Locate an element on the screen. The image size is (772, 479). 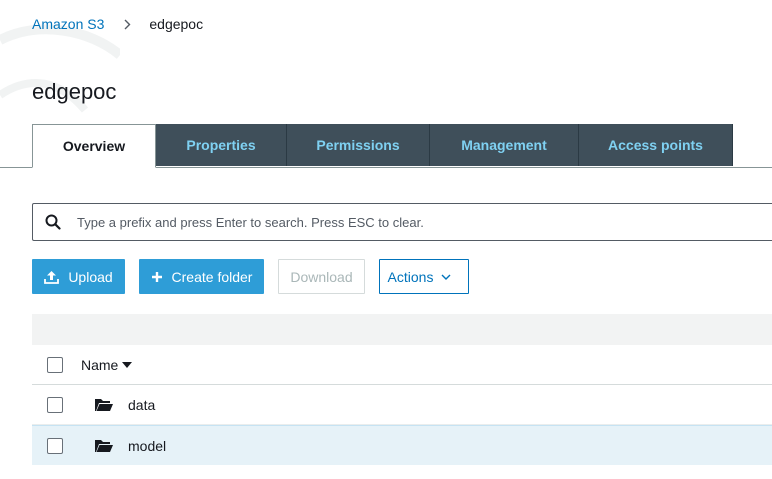
folder-link-model: model is located at coordinates (147, 446).